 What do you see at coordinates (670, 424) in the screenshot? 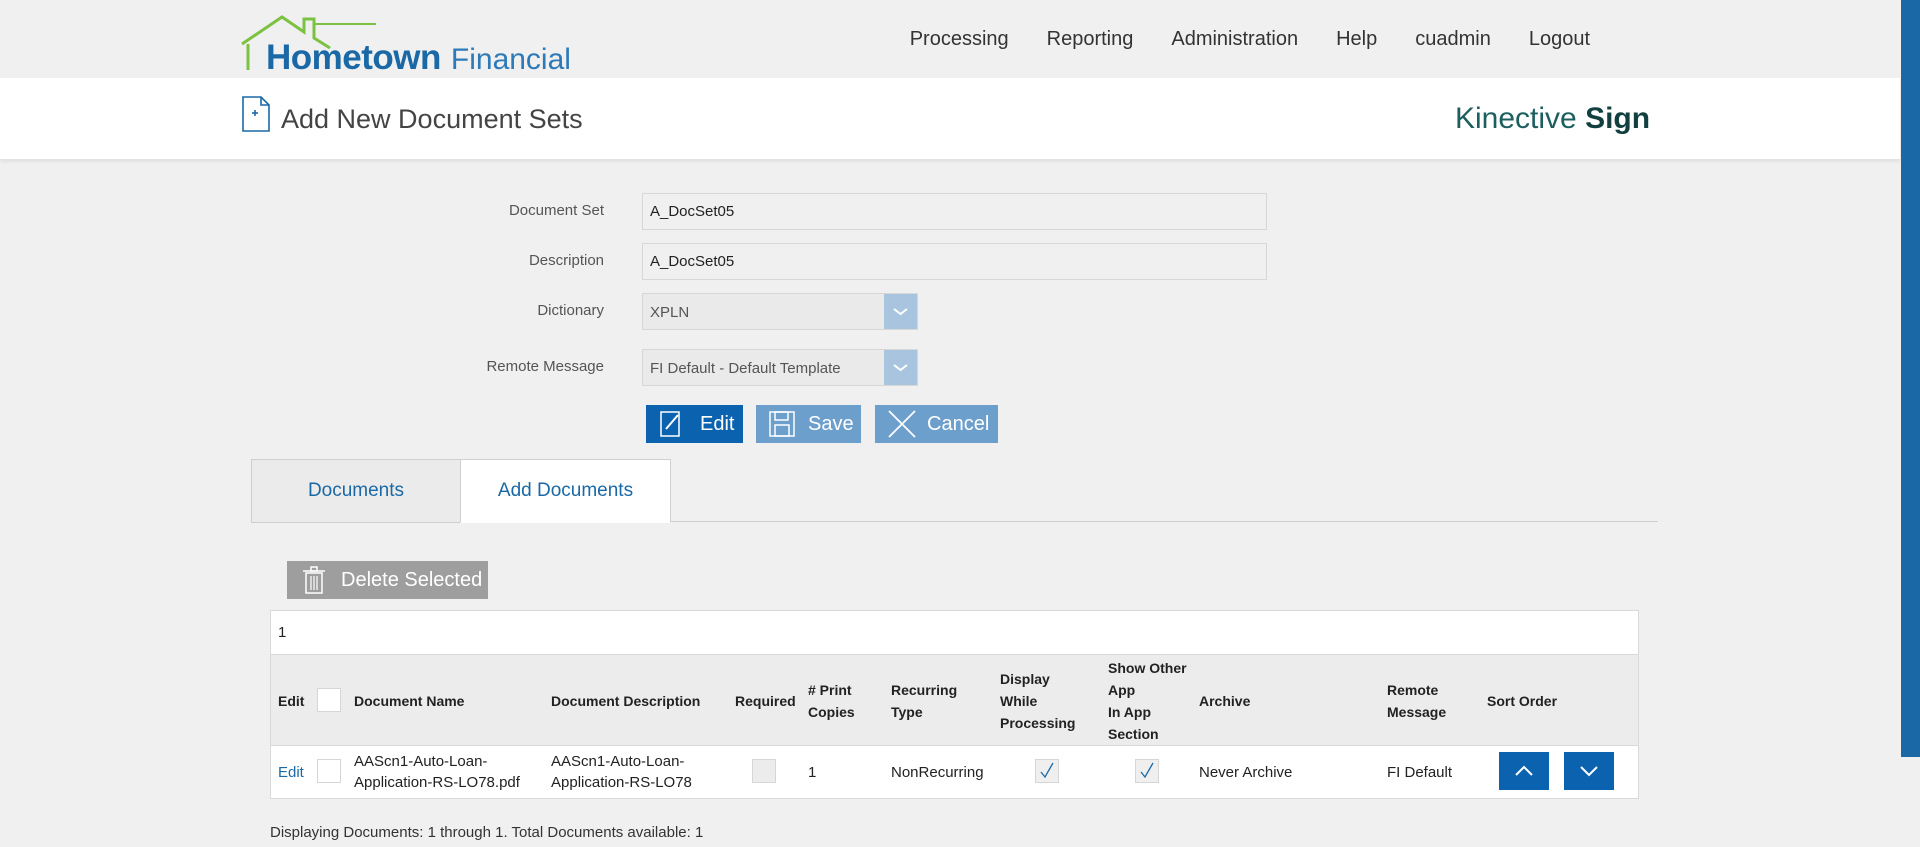
I see `edit-pencil-icon` at bounding box center [670, 424].